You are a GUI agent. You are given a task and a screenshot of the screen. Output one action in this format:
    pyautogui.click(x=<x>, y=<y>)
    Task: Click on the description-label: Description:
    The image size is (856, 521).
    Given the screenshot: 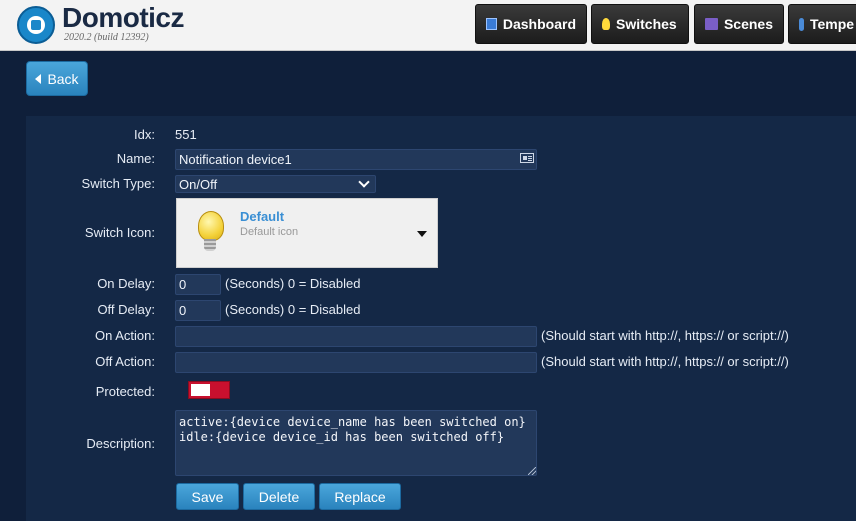 What is the action you would take?
    pyautogui.click(x=120, y=443)
    